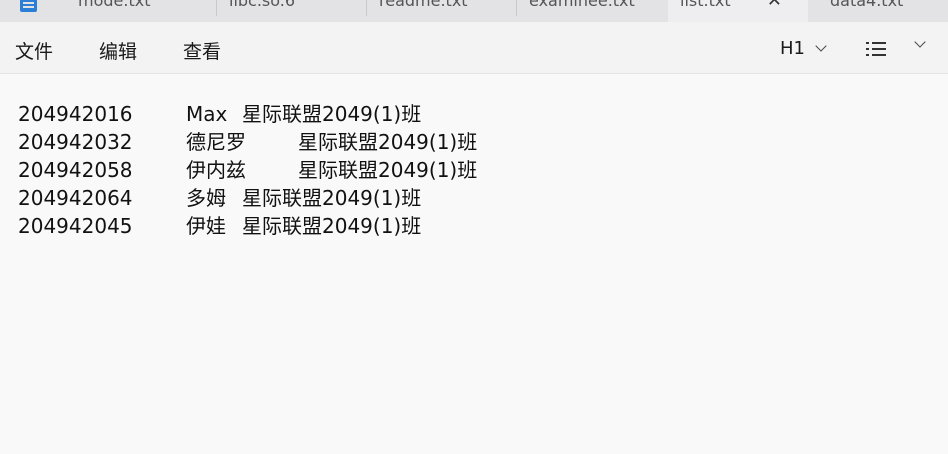  I want to click on menu-view: 查看, so click(202, 50).